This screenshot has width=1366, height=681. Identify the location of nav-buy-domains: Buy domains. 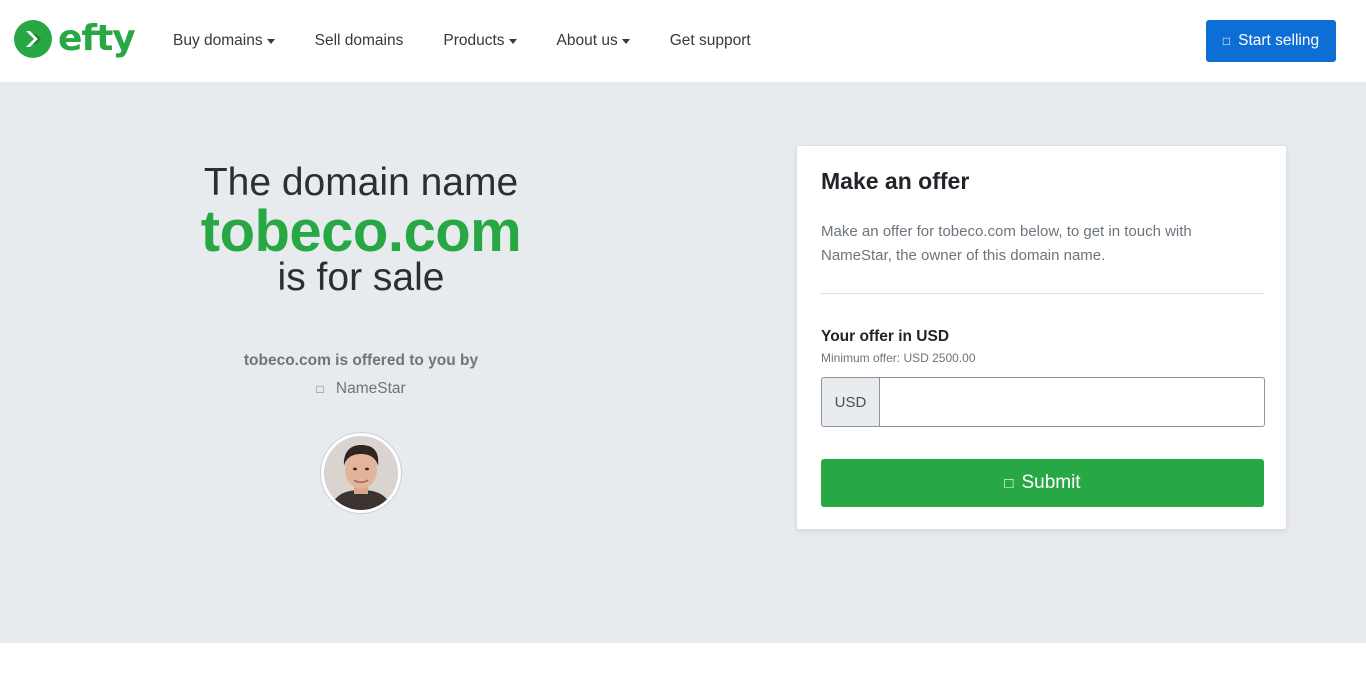
(224, 41).